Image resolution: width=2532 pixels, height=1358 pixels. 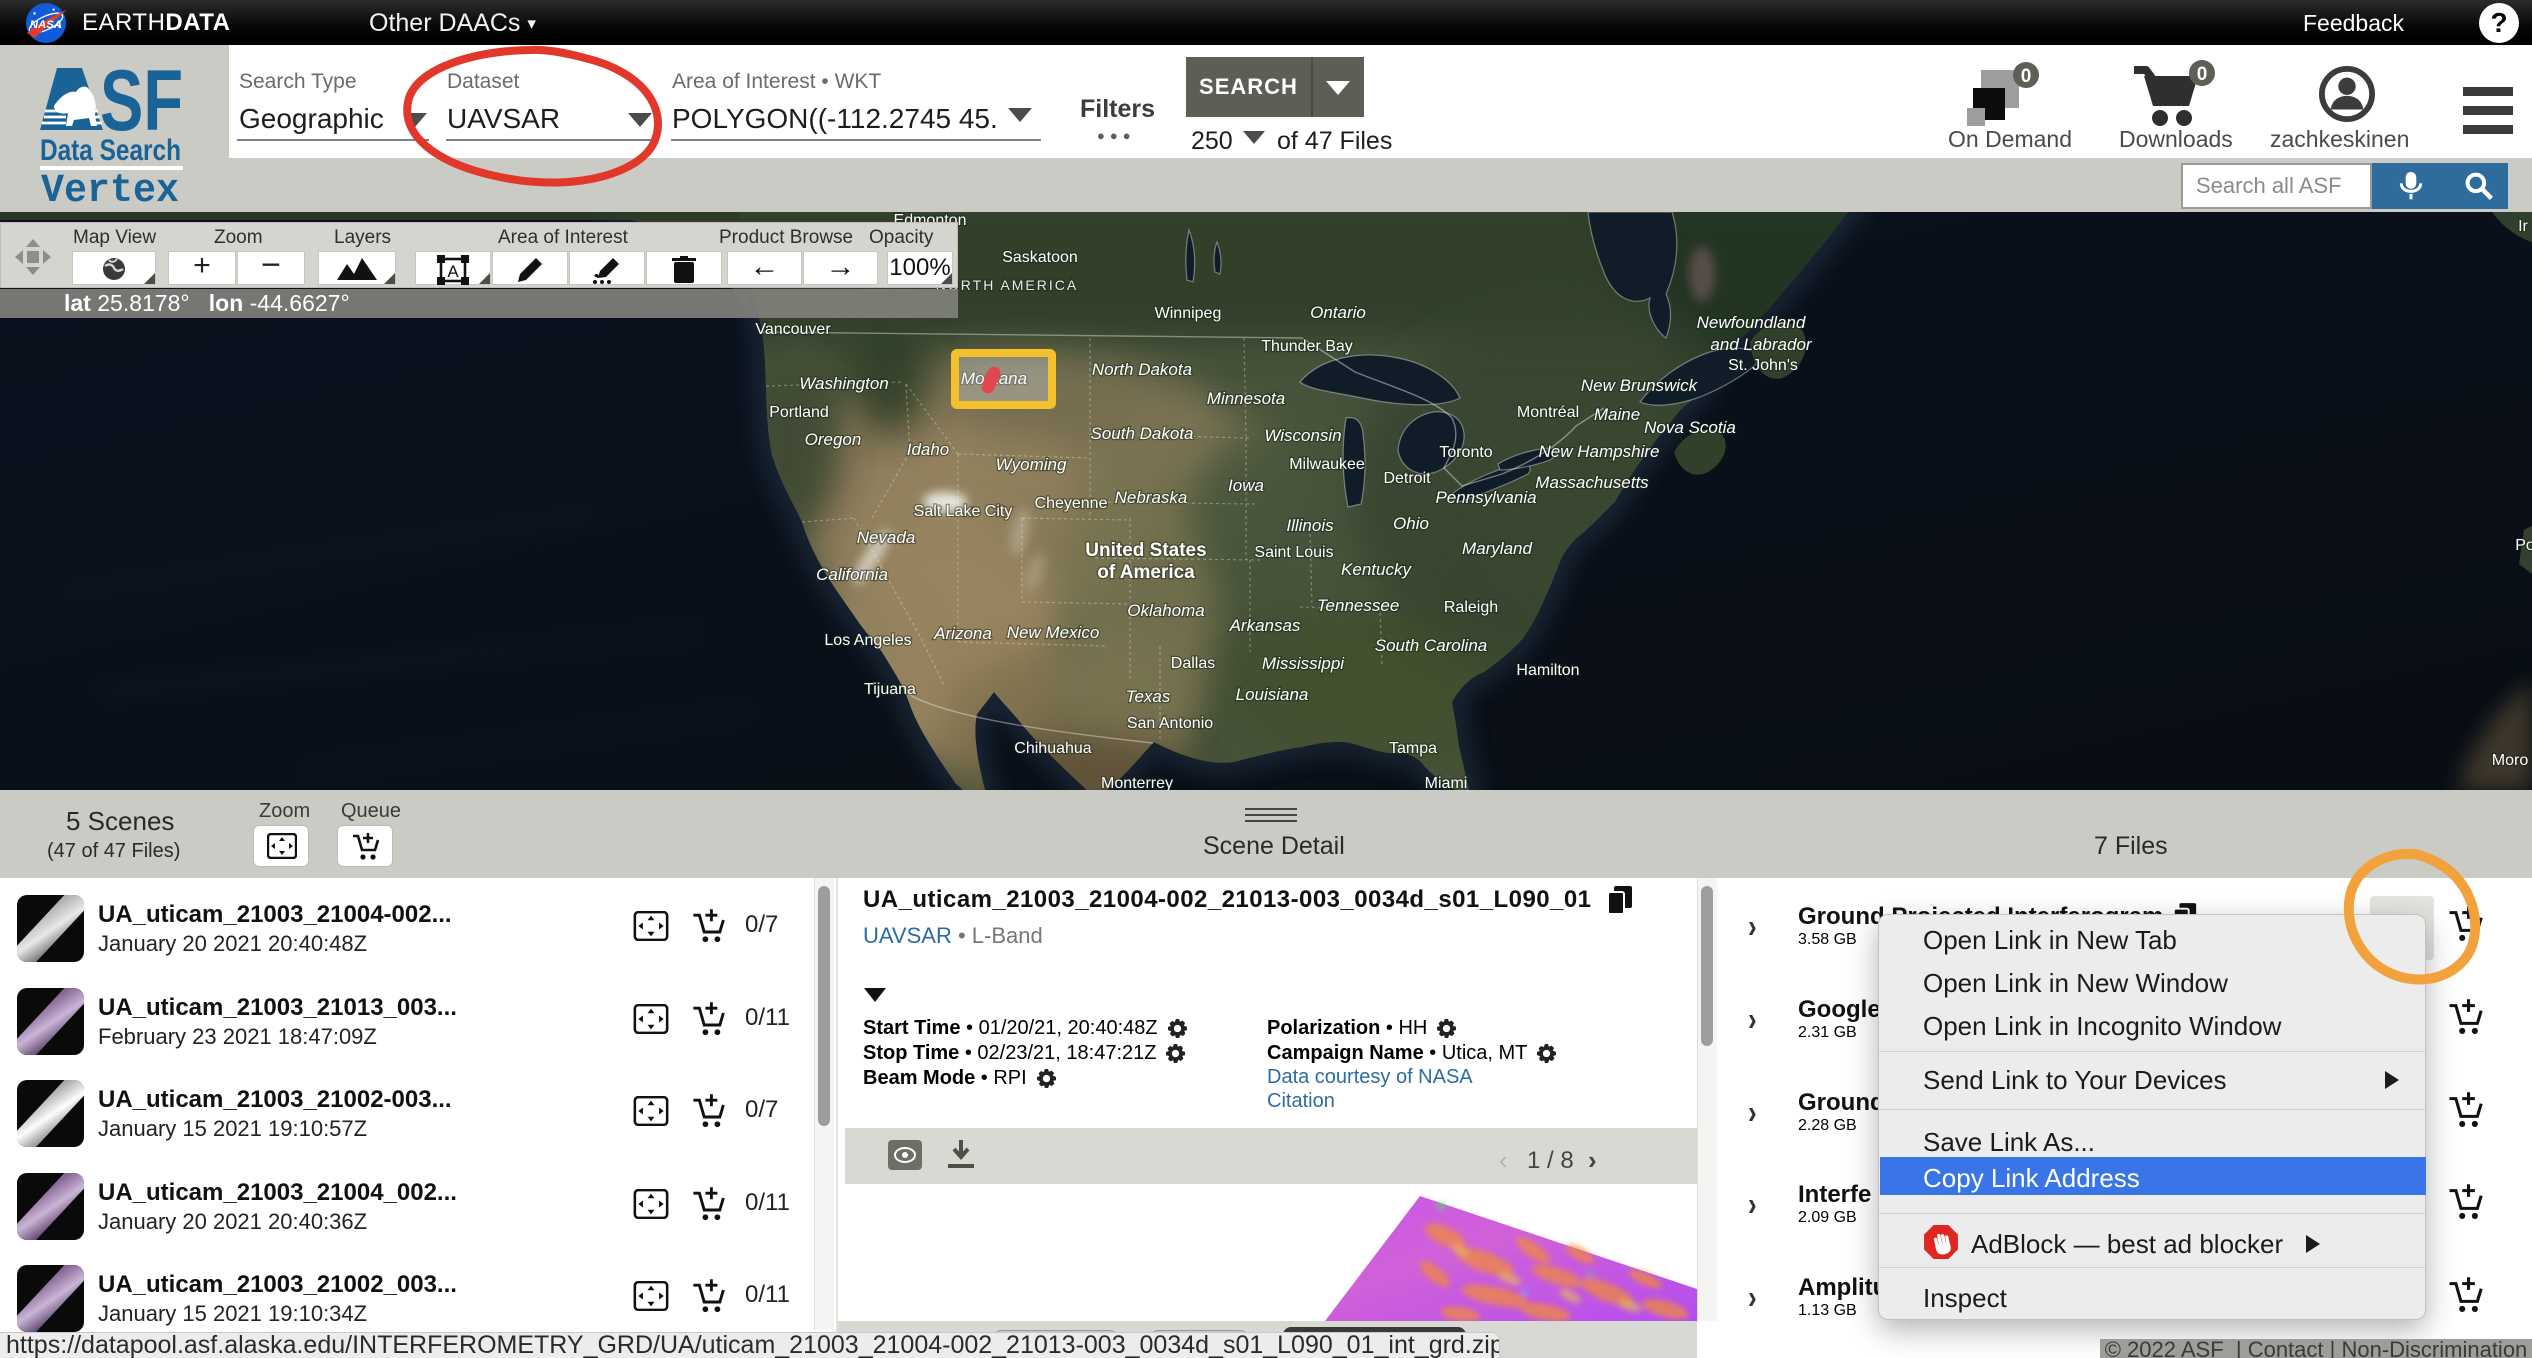 I want to click on svg-text: Oregon, so click(x=833, y=439).